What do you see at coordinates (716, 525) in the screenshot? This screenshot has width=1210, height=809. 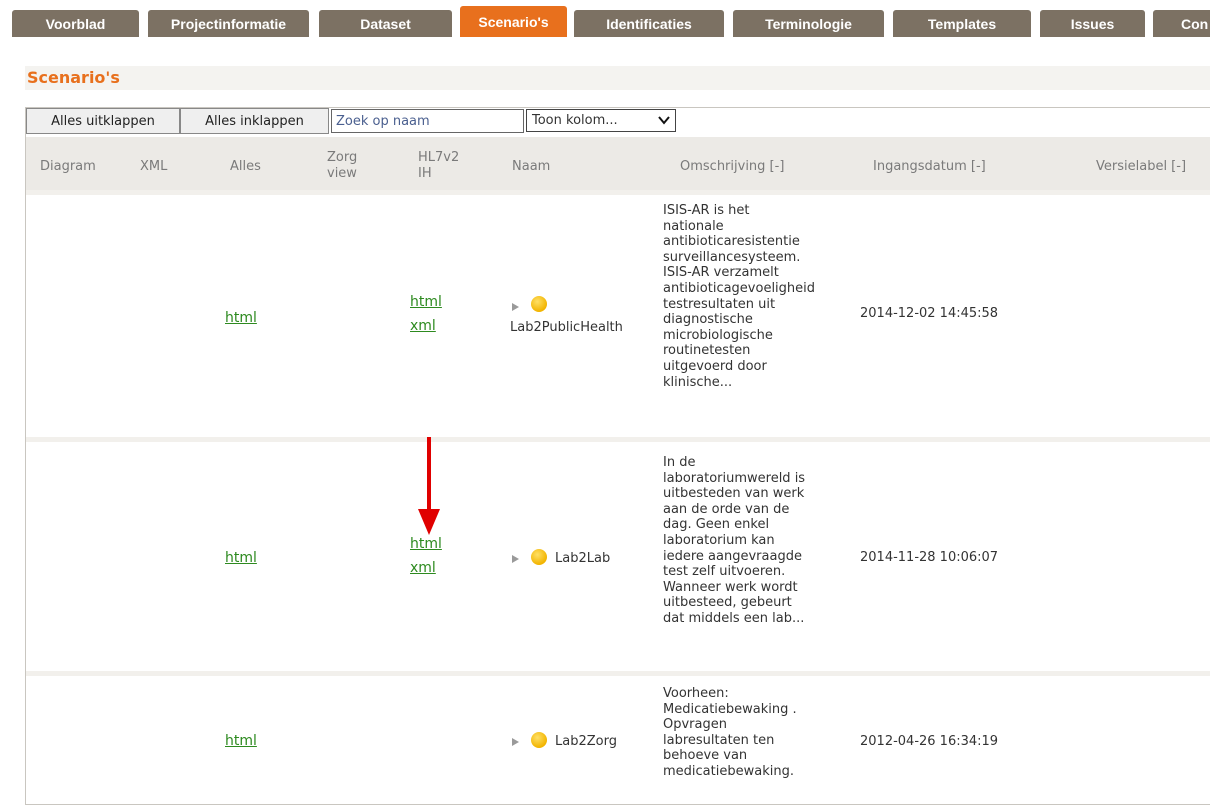 I see `description-line: dag. Geen enkel` at bounding box center [716, 525].